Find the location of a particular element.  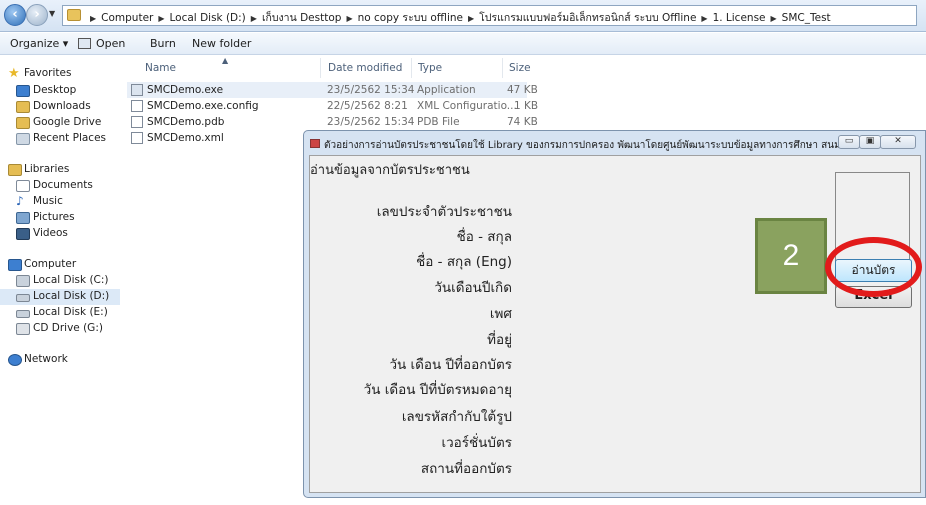

nav-videos: Videos is located at coordinates (60, 234).